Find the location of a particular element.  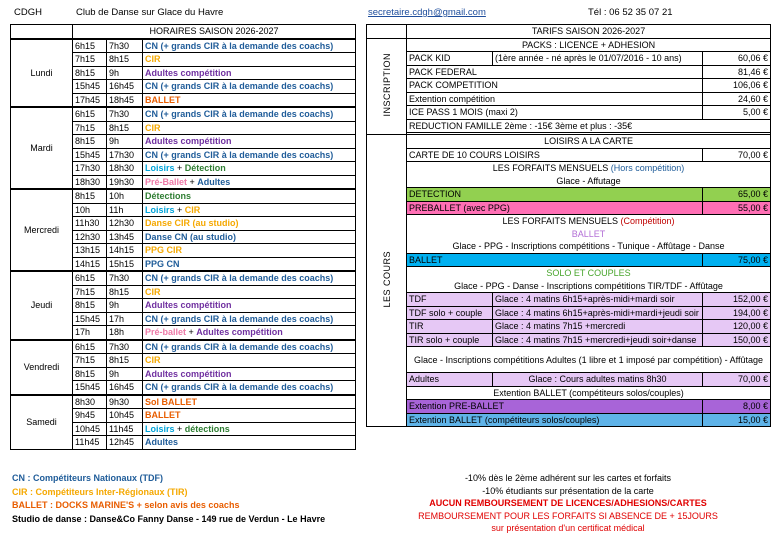

day-label: Samedi is located at coordinates (41, 421).